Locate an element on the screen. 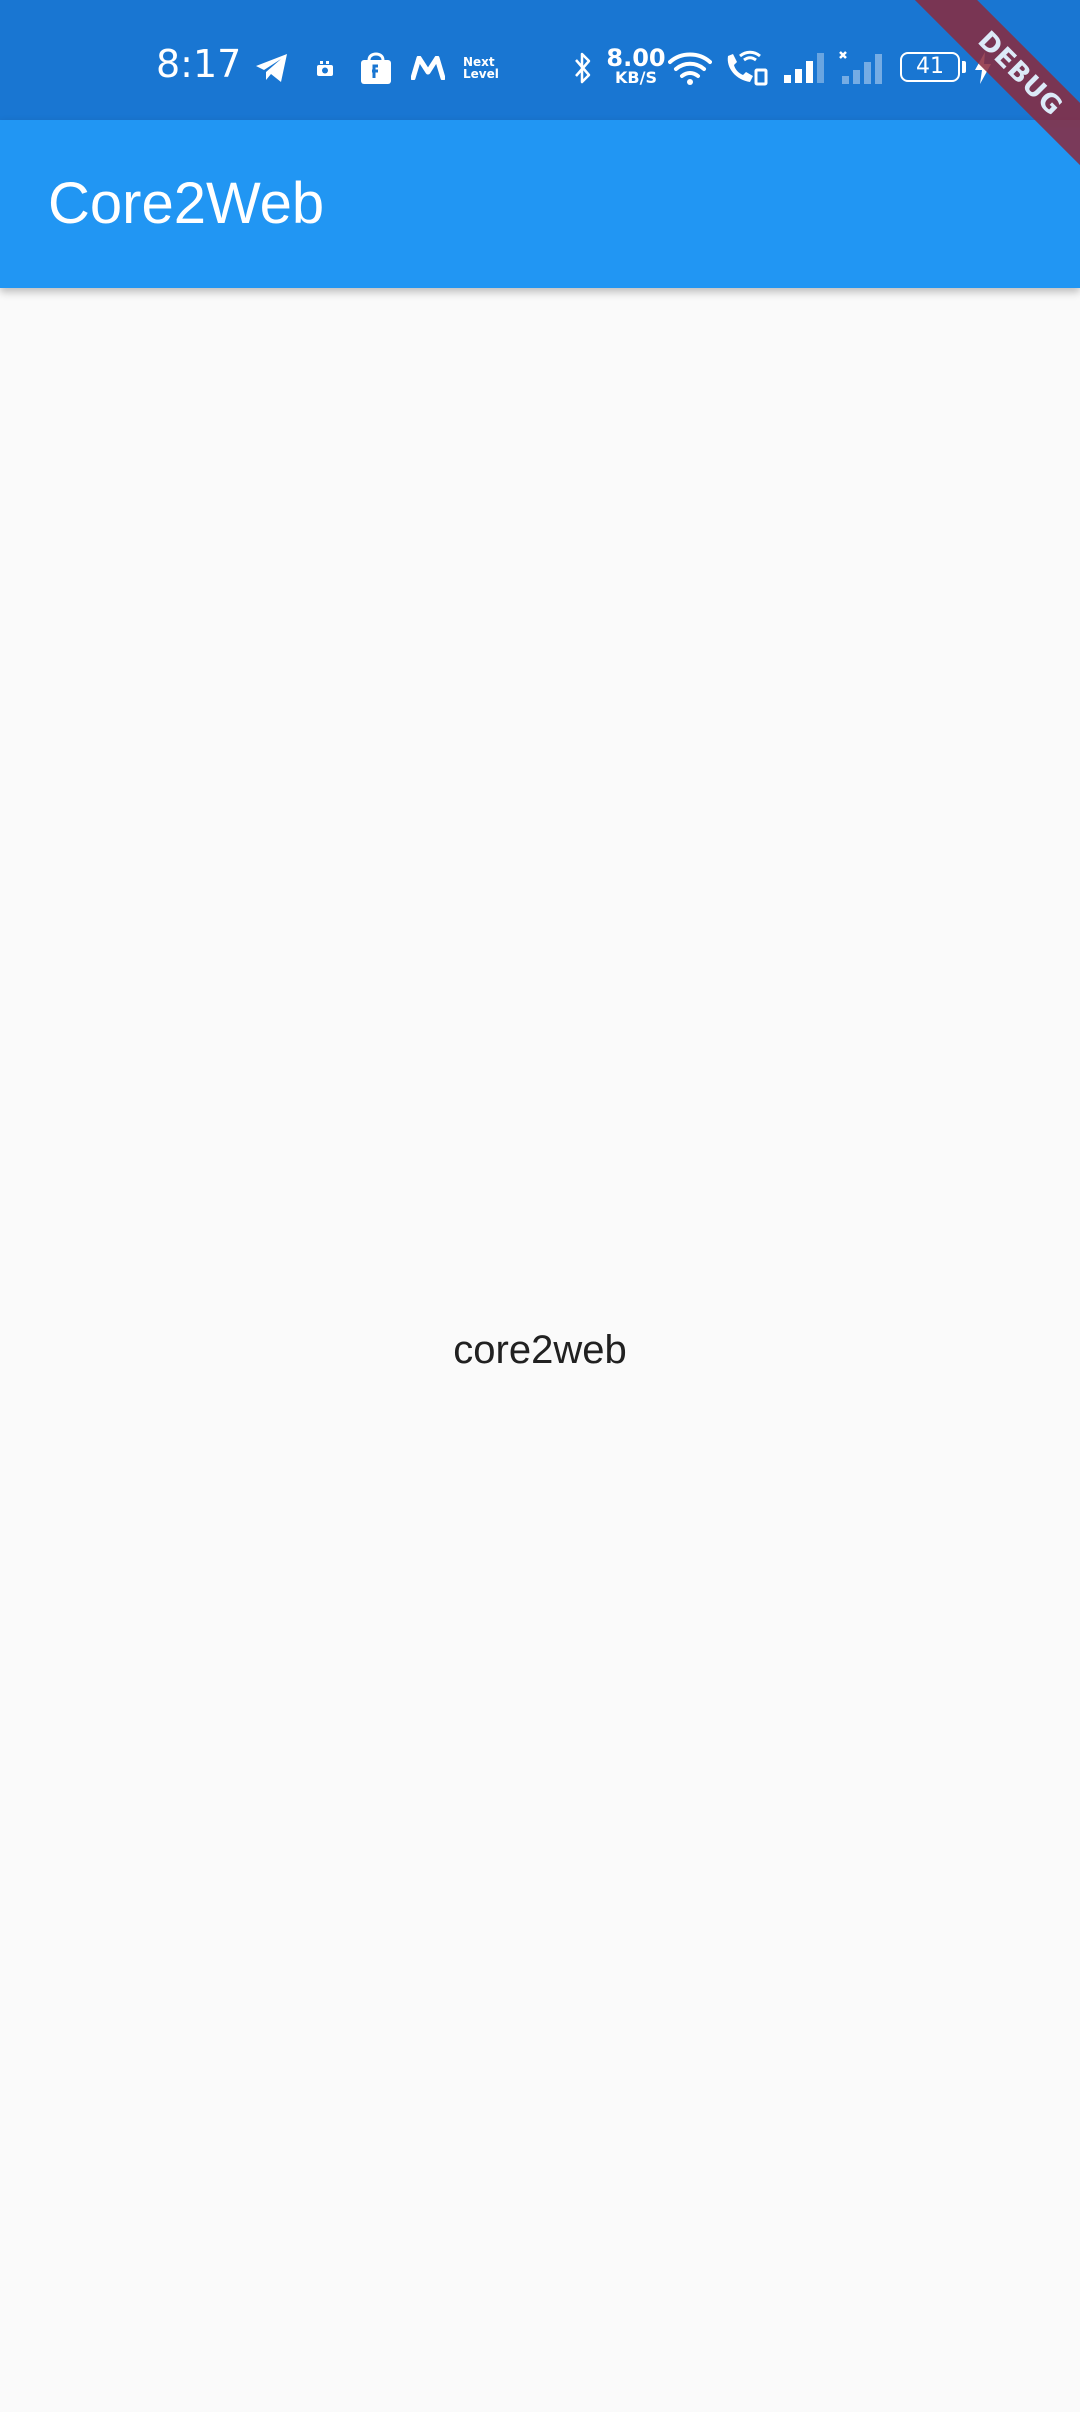 The width and height of the screenshot is (1080, 2412). network-speed: 8.00 KB/S is located at coordinates (636, 66).